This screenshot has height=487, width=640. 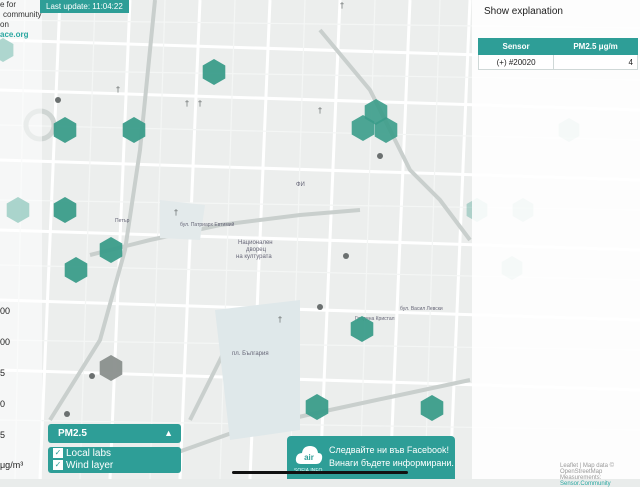 I want to click on col-header-sensor: Sensor, so click(x=516, y=46).